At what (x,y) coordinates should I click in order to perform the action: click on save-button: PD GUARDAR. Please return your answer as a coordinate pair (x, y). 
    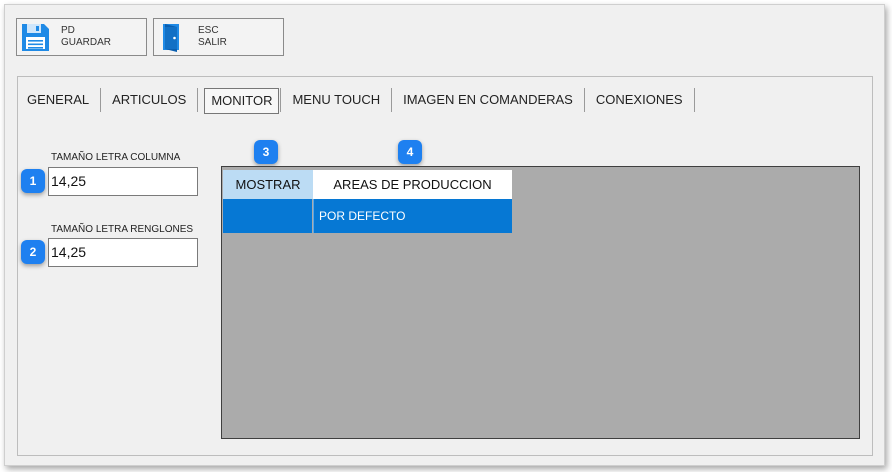
    Looking at the image, I should click on (81, 37).